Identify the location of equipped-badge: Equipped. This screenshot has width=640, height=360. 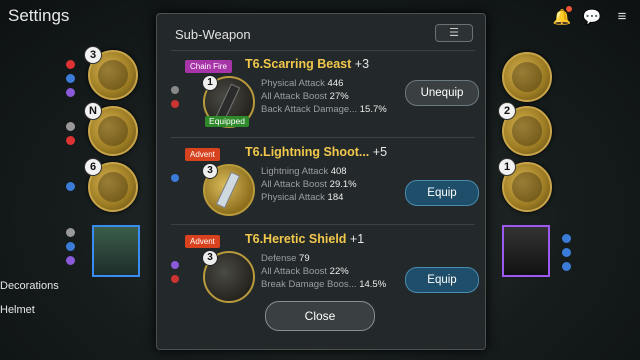
(227, 121).